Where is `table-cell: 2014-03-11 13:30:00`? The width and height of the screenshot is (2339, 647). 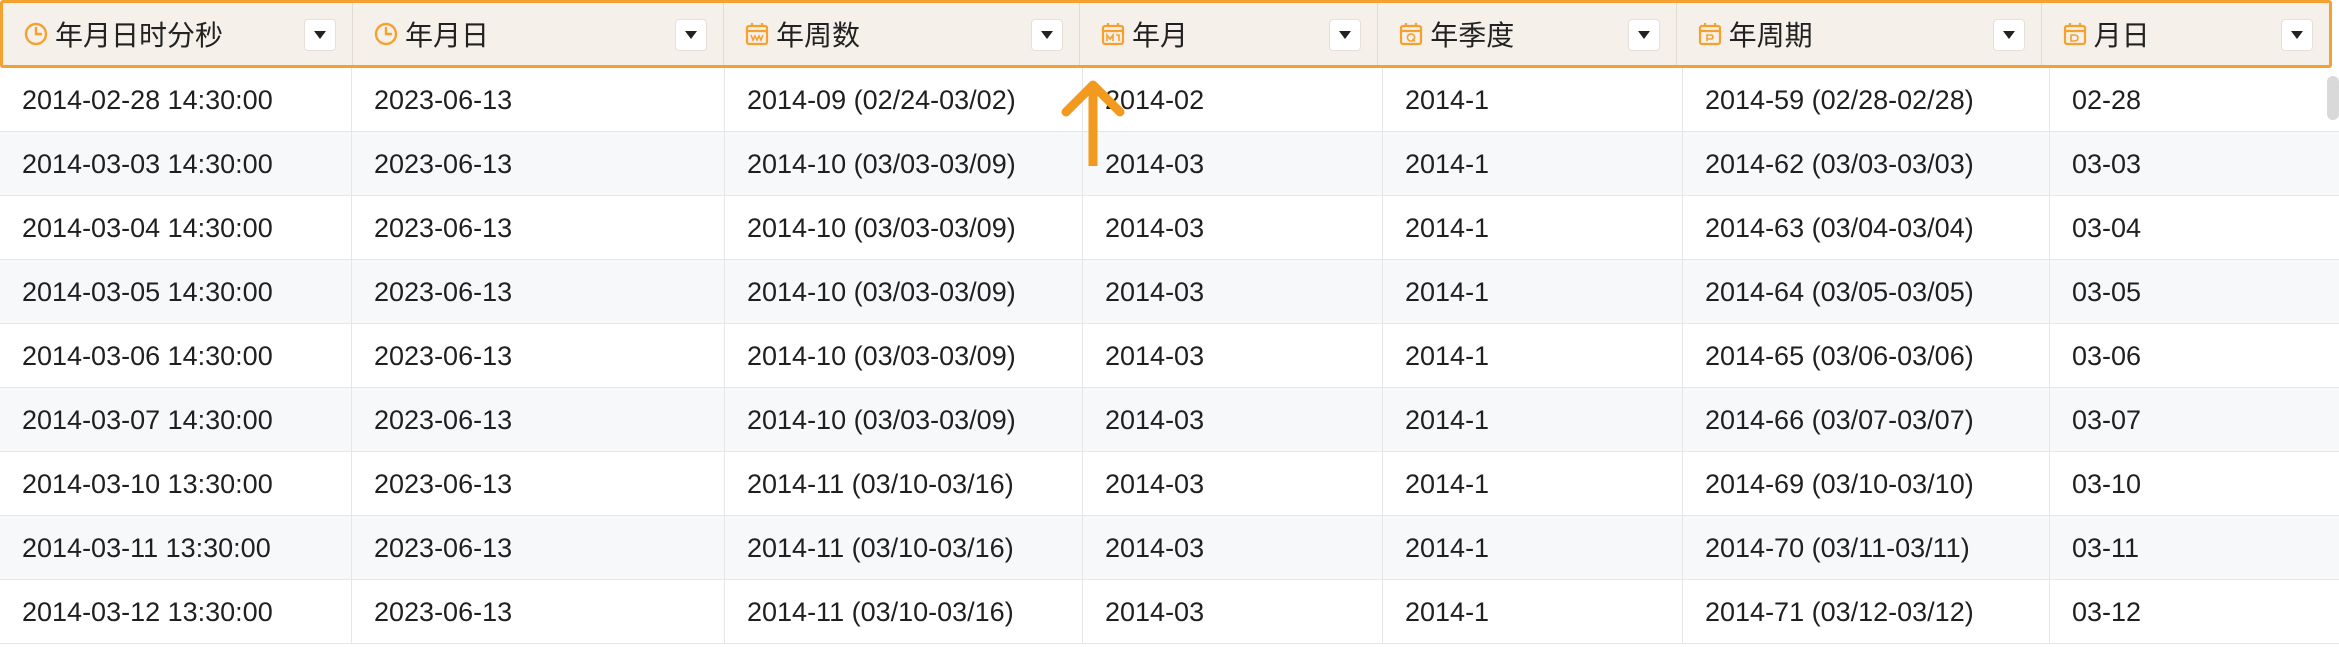
table-cell: 2014-03-11 13:30:00 is located at coordinates (176, 548).